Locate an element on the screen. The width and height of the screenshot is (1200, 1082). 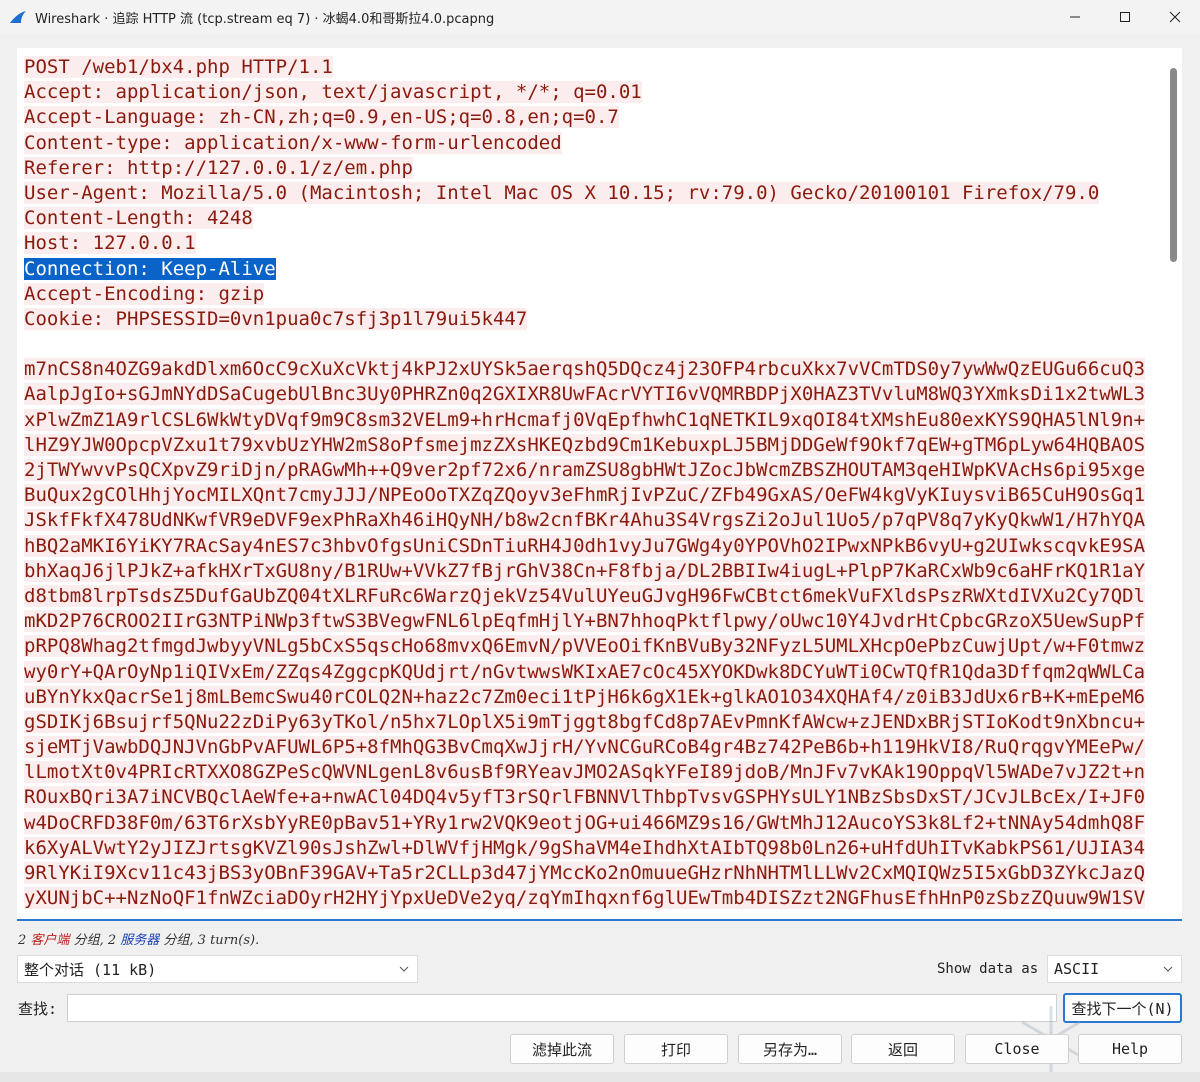
conversation-select: 整个对话 (11 kB) is located at coordinates (217, 969).